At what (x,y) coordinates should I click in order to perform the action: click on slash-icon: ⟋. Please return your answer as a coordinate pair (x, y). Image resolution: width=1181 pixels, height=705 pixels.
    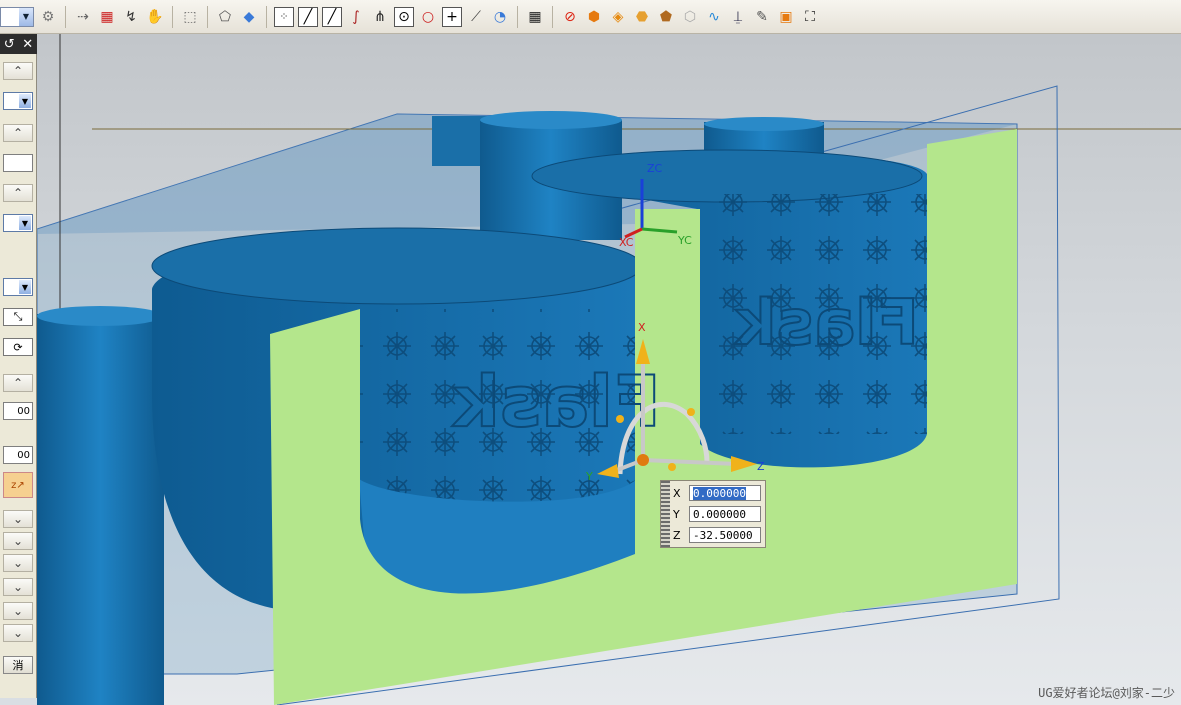
    Looking at the image, I should click on (476, 17).